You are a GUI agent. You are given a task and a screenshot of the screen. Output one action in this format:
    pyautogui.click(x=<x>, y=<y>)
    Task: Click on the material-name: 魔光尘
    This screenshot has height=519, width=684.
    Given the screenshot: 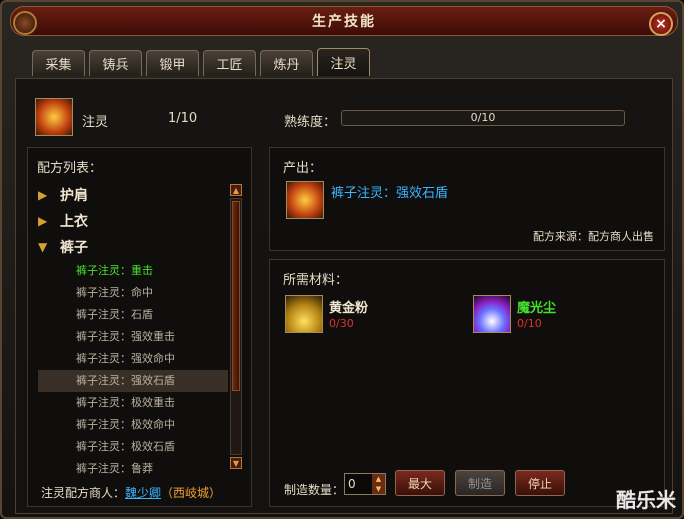 What is the action you would take?
    pyautogui.click(x=537, y=308)
    